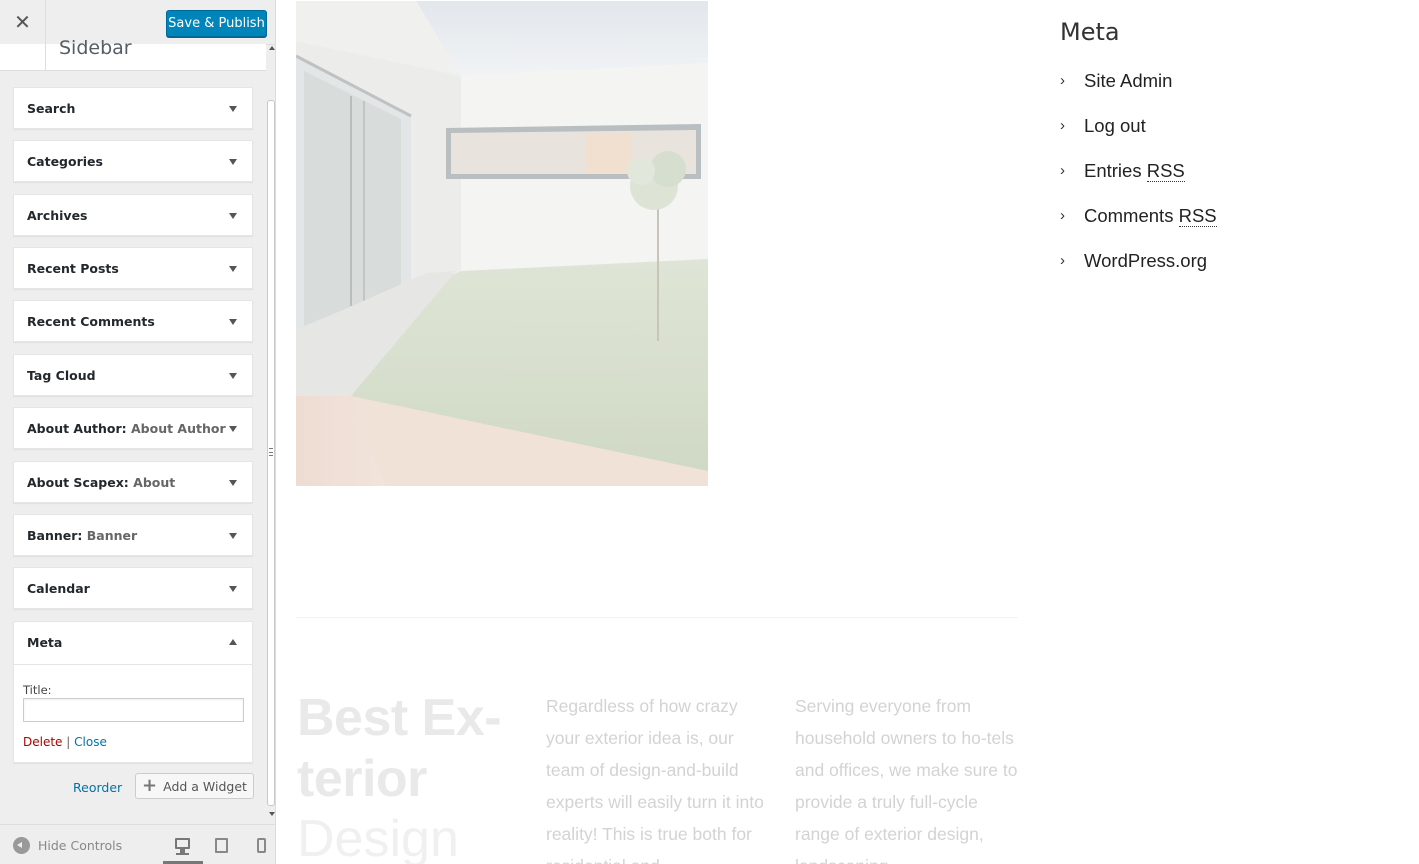 The image size is (1419, 864). What do you see at coordinates (183, 848) in the screenshot?
I see `desktop-preview-icon` at bounding box center [183, 848].